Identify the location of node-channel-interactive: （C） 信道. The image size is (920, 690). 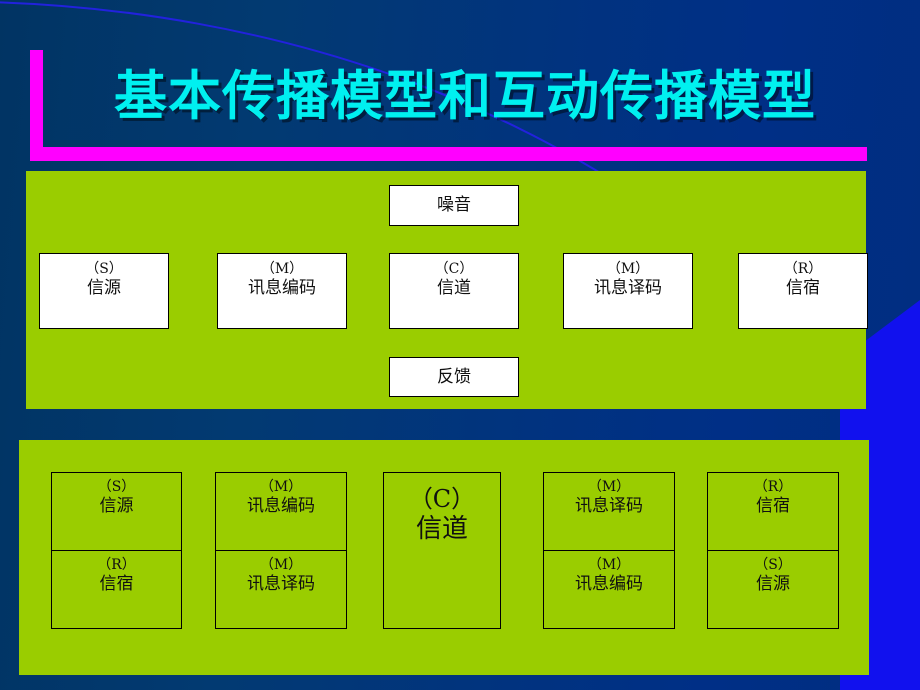
(442, 550).